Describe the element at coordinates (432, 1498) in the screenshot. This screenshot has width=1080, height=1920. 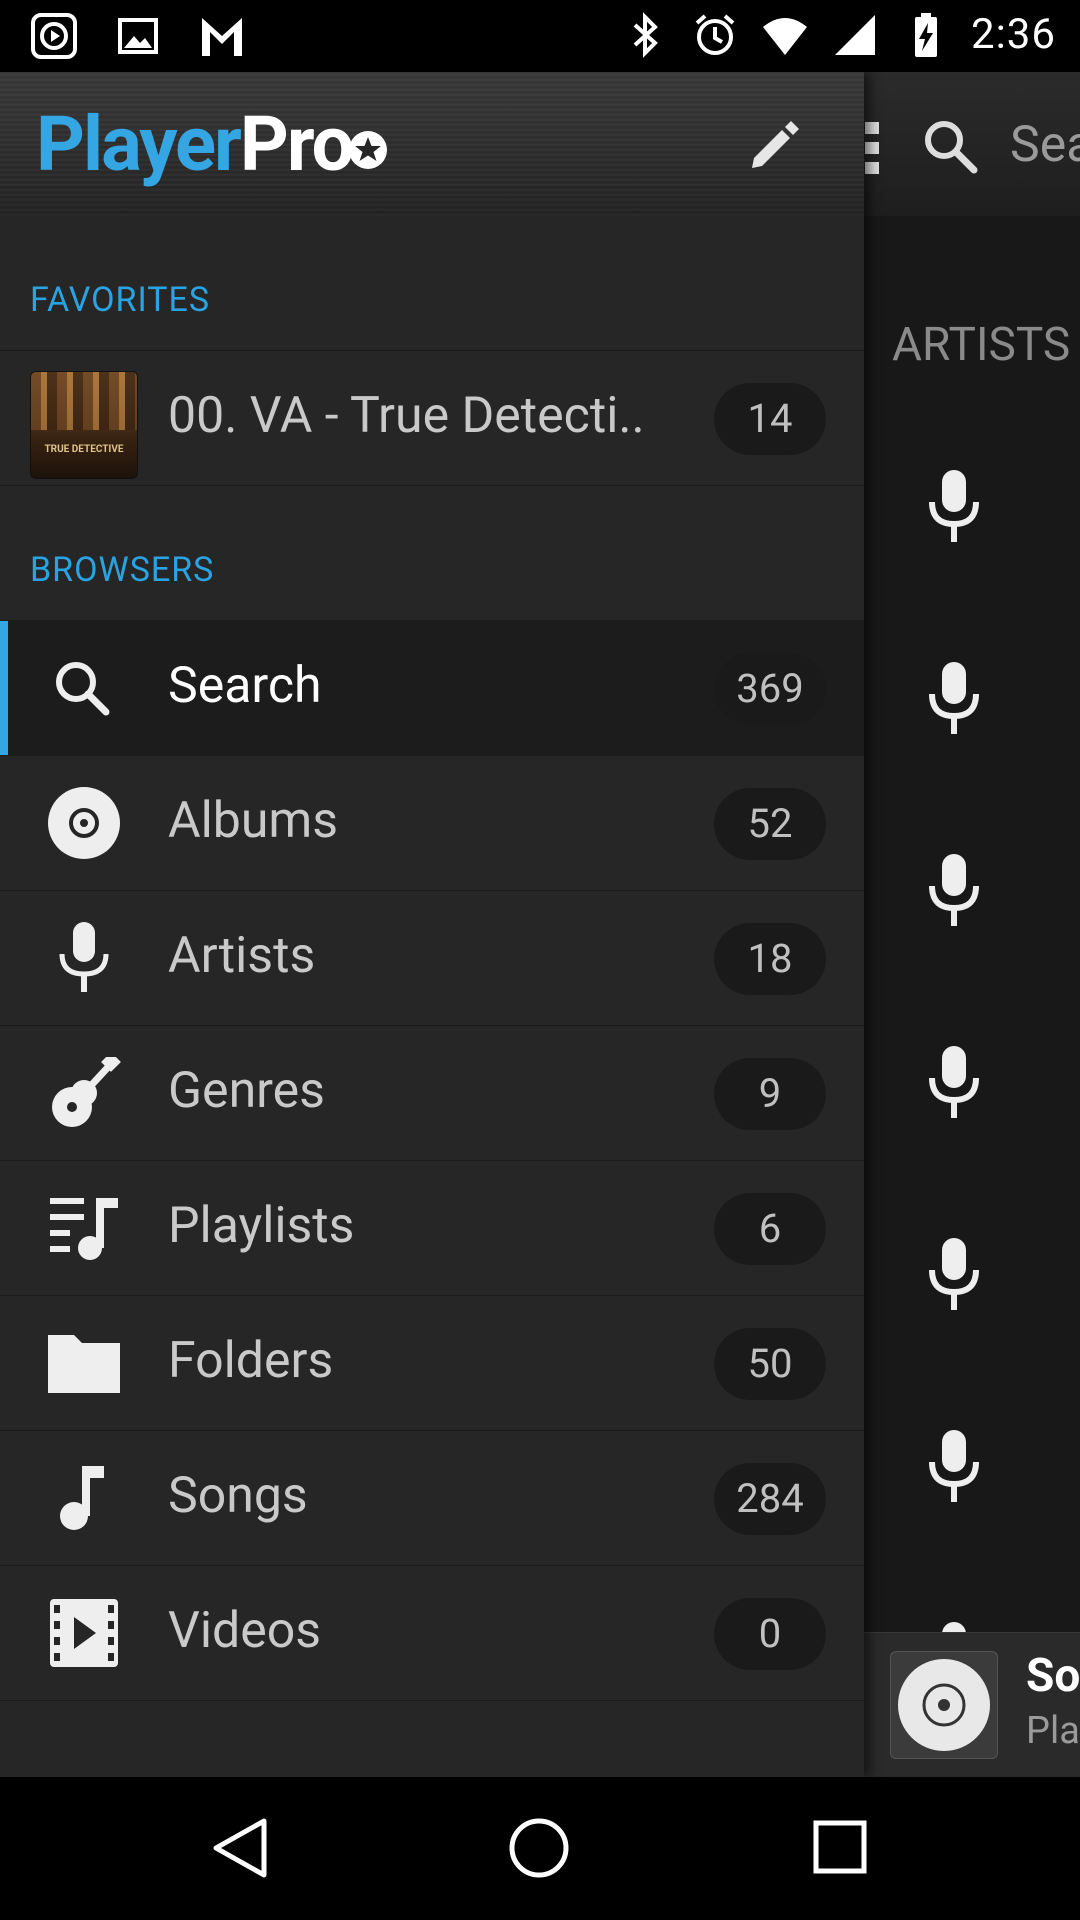
I see `browser-item-songs: Songs 284` at that location.